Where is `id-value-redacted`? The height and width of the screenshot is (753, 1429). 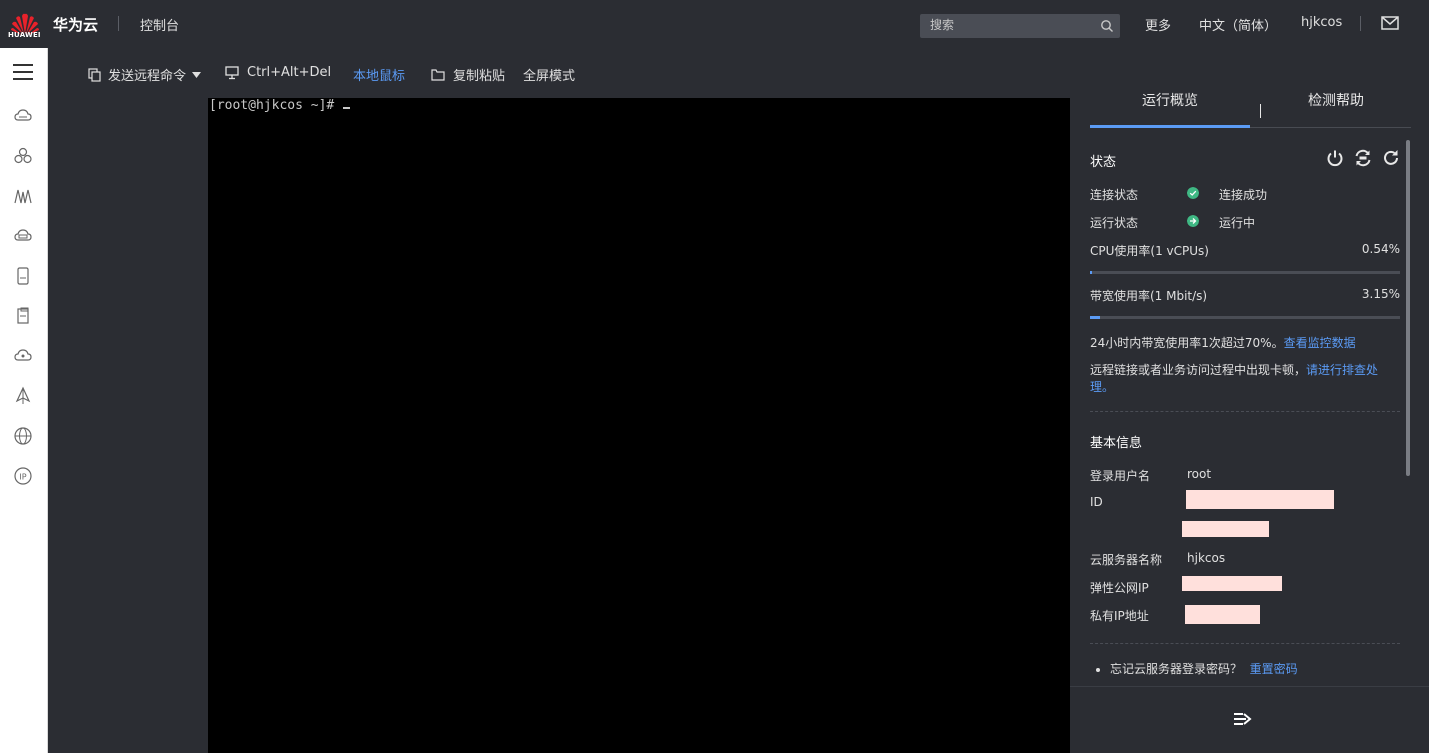 id-value-redacted is located at coordinates (1260, 499).